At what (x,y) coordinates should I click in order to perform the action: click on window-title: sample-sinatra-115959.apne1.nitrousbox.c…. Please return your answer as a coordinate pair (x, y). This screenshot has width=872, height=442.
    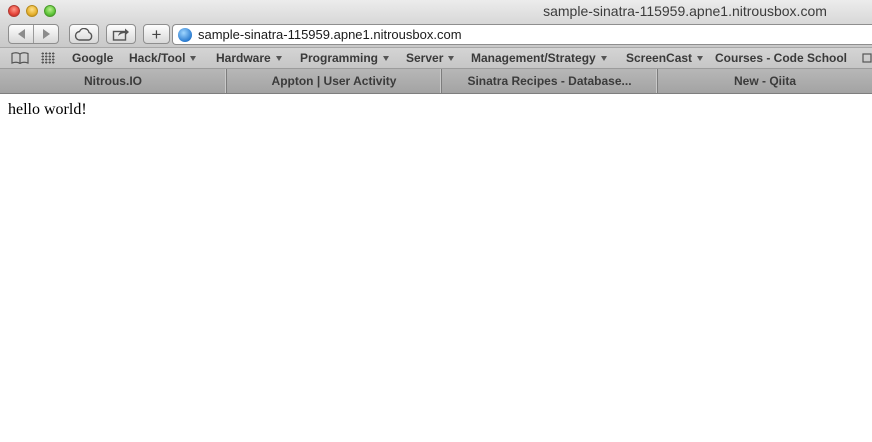
    Looking at the image, I should click on (685, 11).